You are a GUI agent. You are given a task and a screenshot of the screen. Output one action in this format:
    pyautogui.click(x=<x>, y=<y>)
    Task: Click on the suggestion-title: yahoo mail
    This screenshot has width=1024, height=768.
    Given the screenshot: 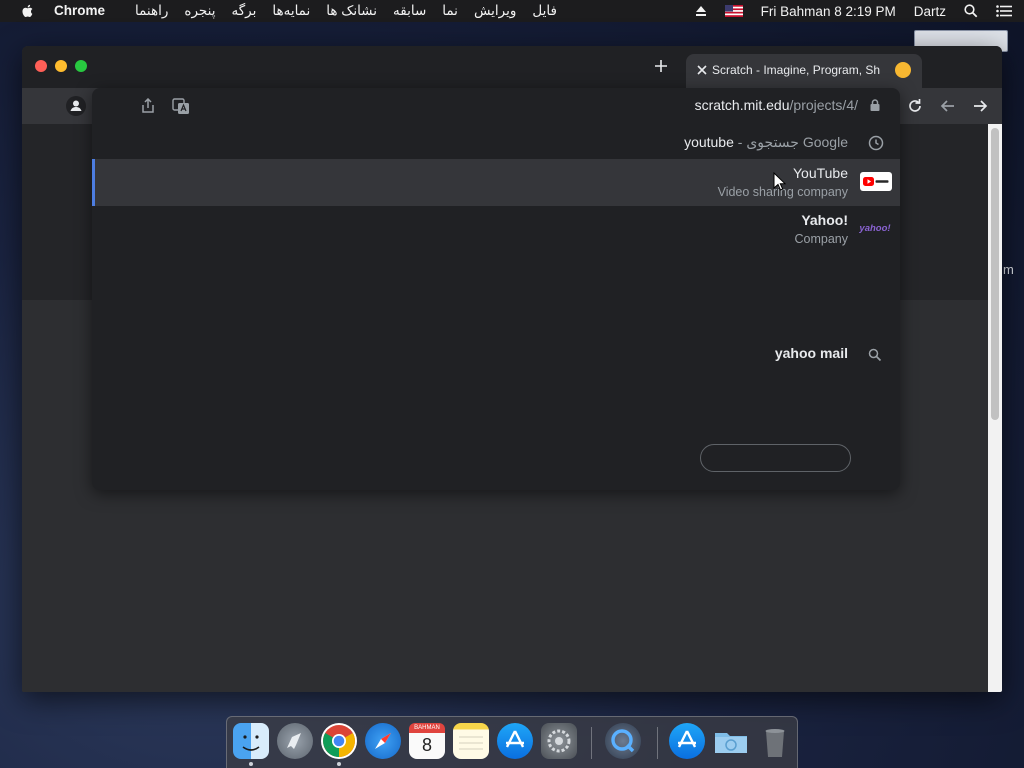 What is the action you would take?
    pyautogui.click(x=811, y=353)
    